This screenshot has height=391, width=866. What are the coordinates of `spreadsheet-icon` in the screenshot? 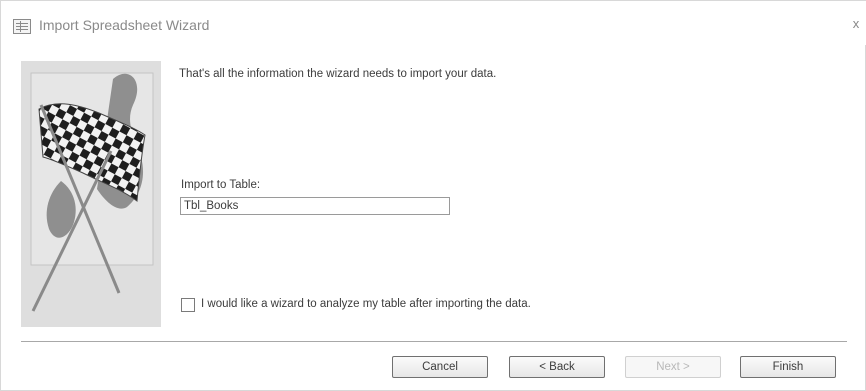 It's located at (22, 26).